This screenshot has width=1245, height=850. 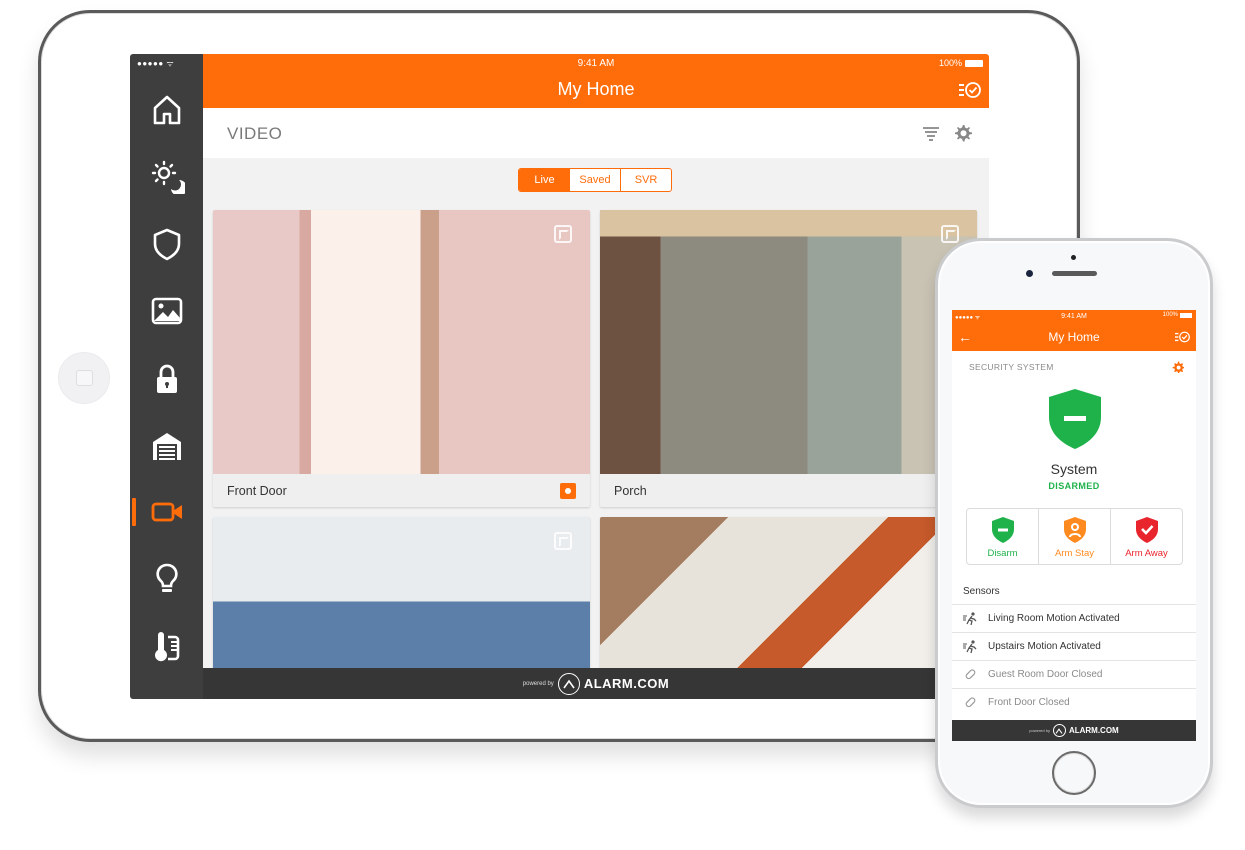 I want to click on filter-icon, so click(x=931, y=134).